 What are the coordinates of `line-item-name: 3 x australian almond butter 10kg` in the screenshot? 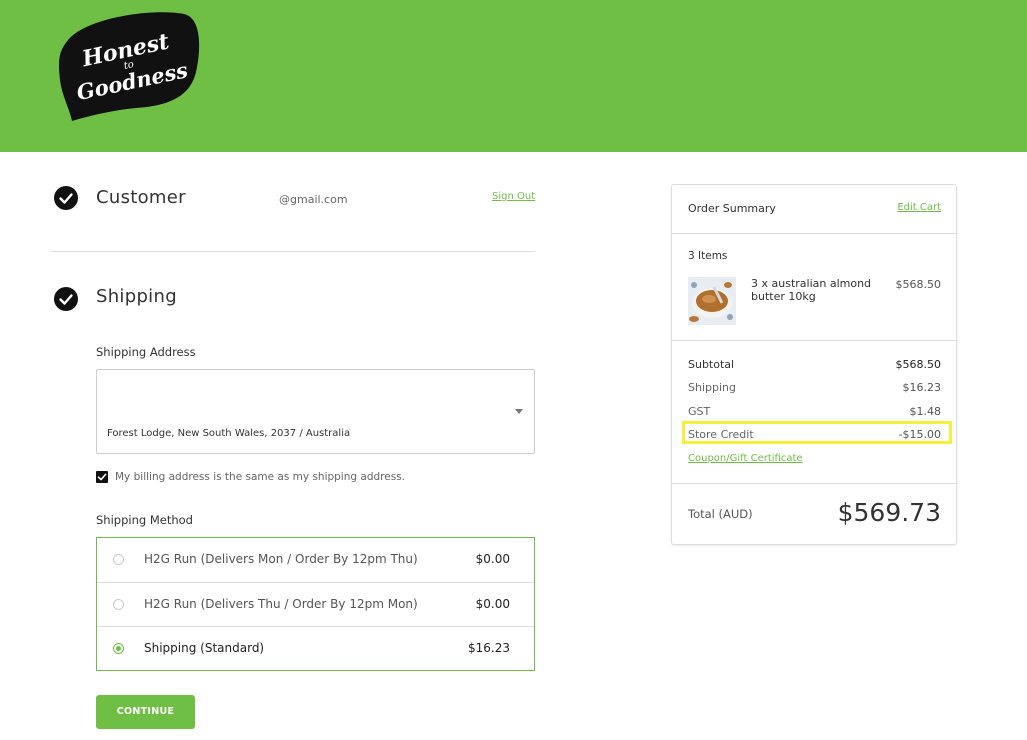 It's located at (811, 290).